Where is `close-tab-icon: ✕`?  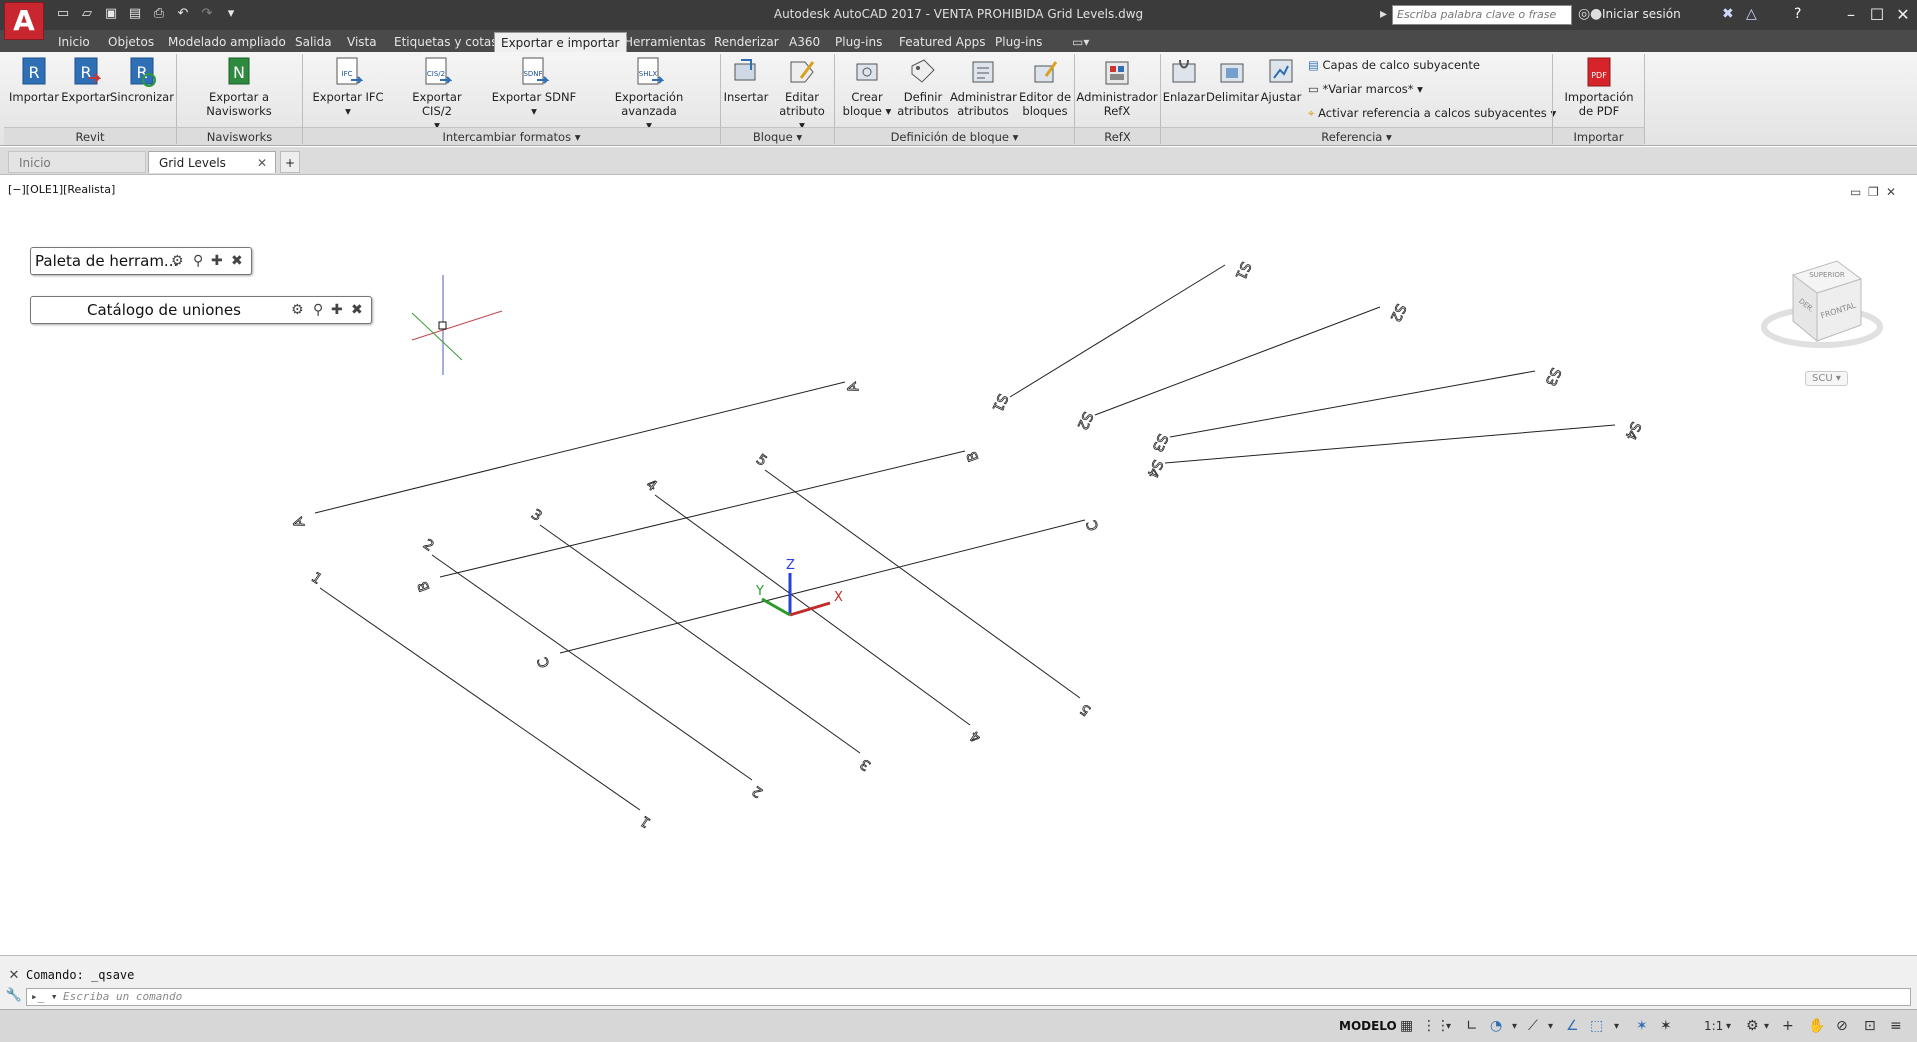 close-tab-icon: ✕ is located at coordinates (262, 163).